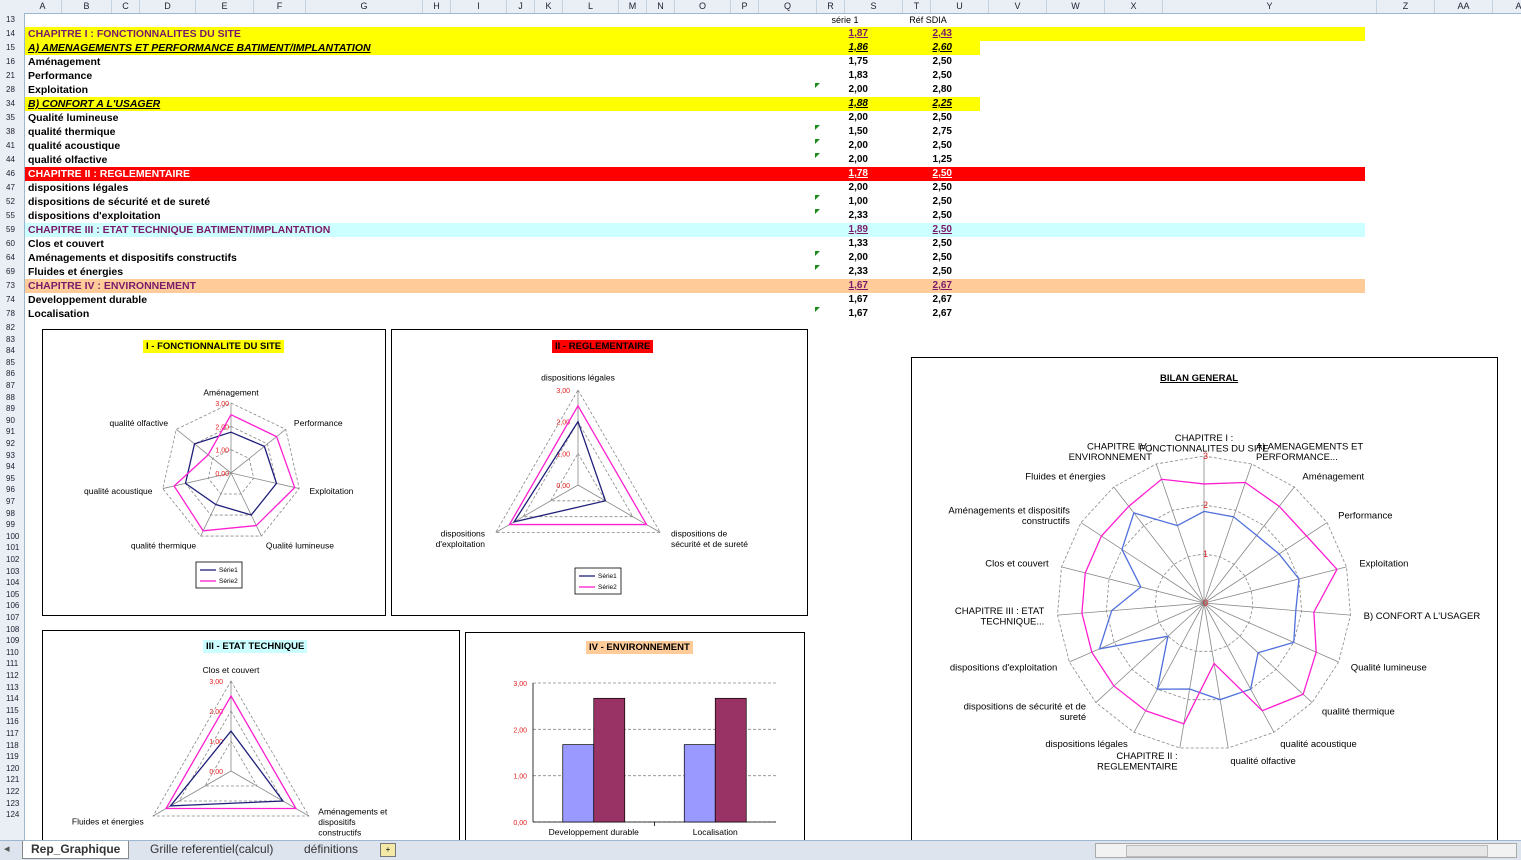  What do you see at coordinates (1205, 554) in the screenshot?
I see `tick-label: 1` at bounding box center [1205, 554].